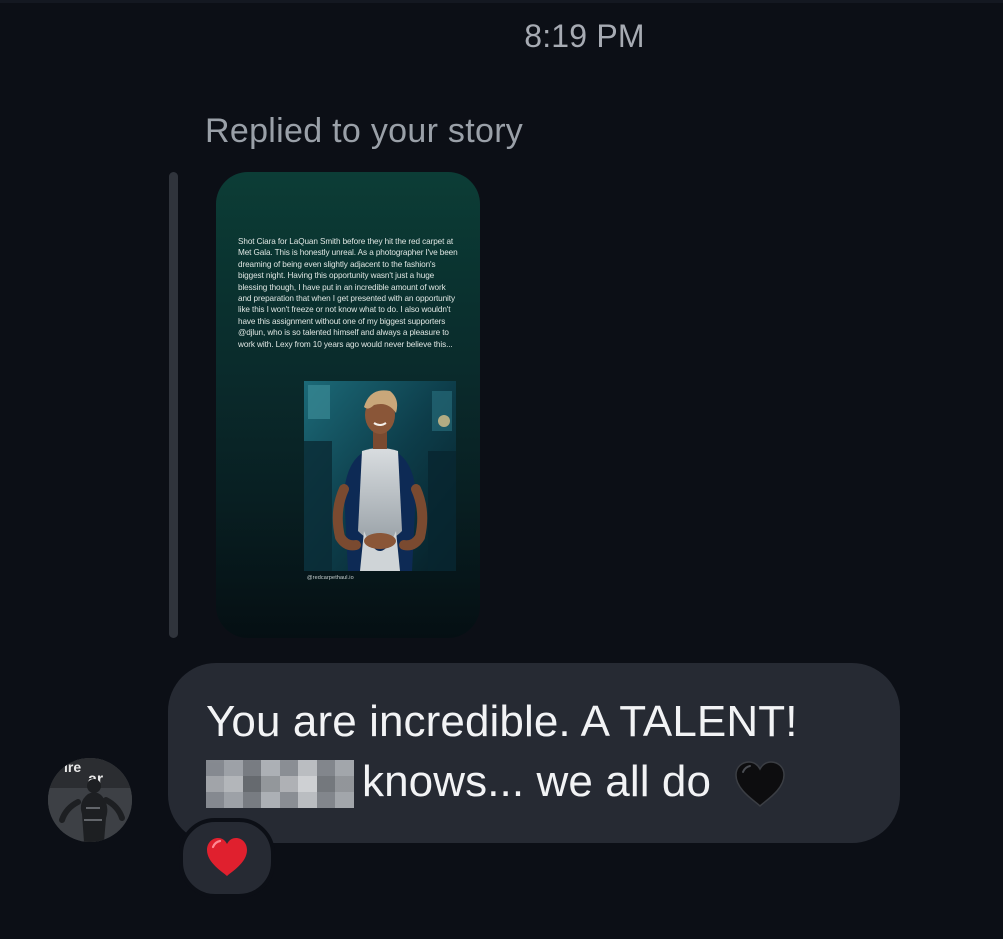 Image resolution: width=1003 pixels, height=939 pixels. I want to click on story-photo, so click(380, 476).